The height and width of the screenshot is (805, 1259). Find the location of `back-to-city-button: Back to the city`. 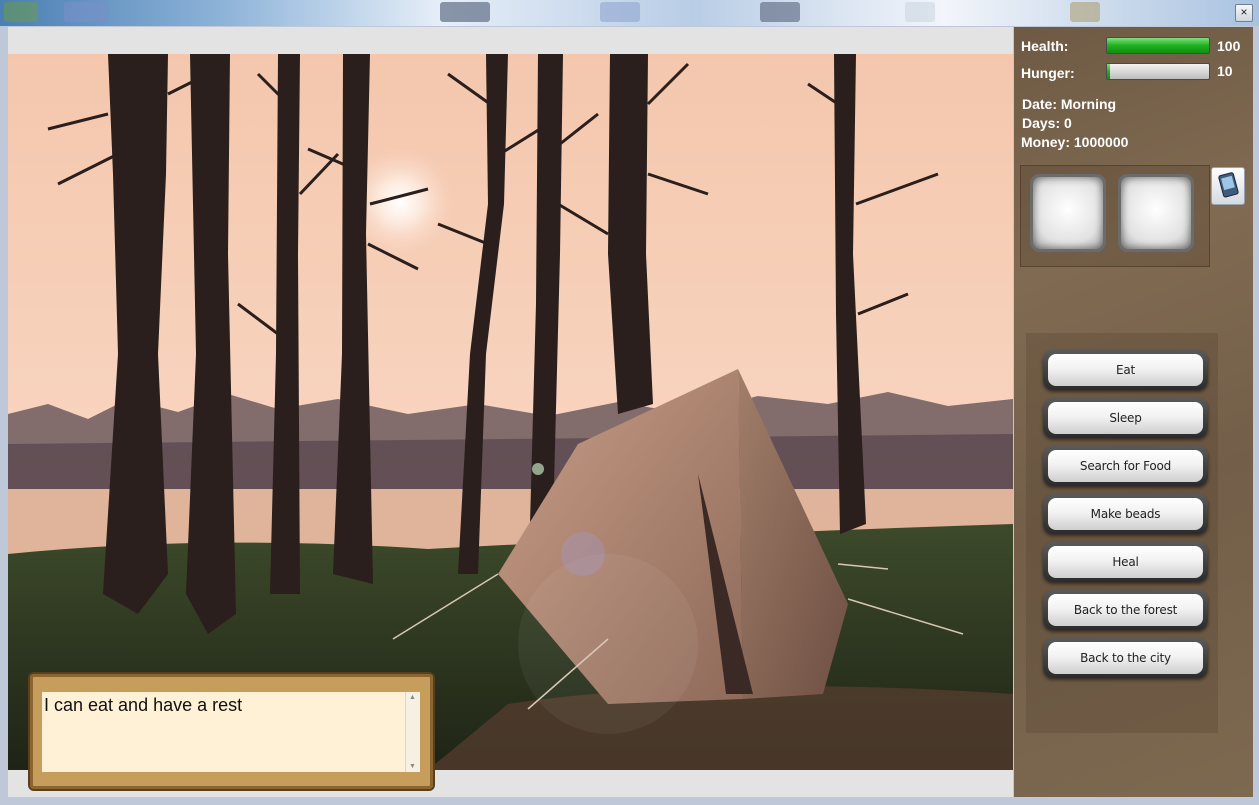

back-to-city-button: Back to the city is located at coordinates (1125, 658).